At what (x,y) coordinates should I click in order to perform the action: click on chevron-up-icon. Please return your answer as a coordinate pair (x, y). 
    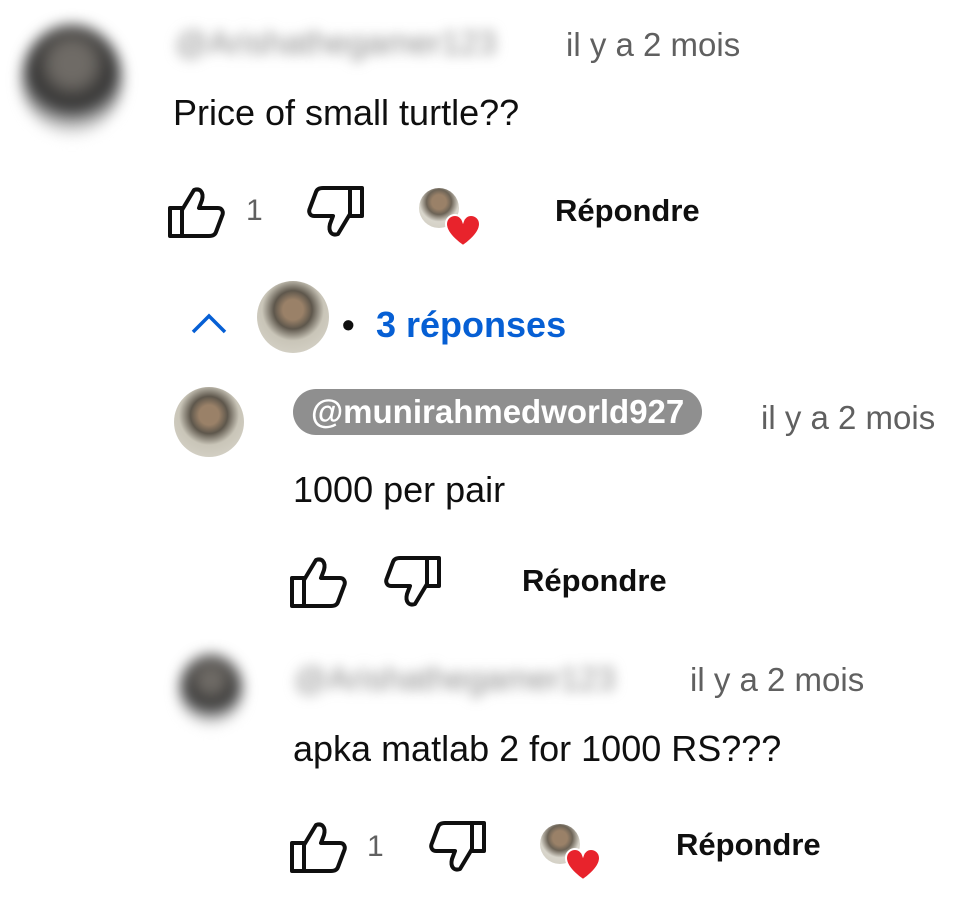
    Looking at the image, I should click on (209, 323).